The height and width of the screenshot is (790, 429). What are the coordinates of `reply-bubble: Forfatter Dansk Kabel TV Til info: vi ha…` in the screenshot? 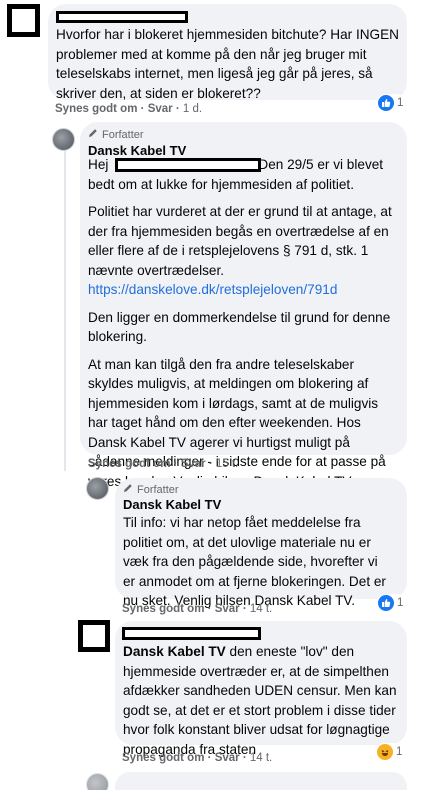 It's located at (261, 543).